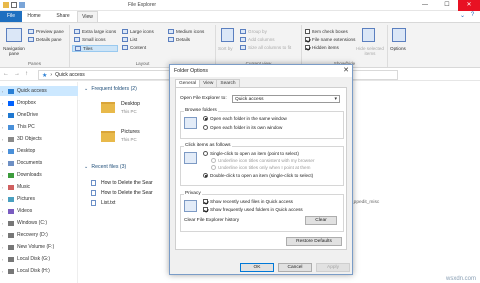  What do you see at coordinates (39, 259) in the screenshot?
I see `sidebar-item: › Local Disk (G:)` at bounding box center [39, 259].